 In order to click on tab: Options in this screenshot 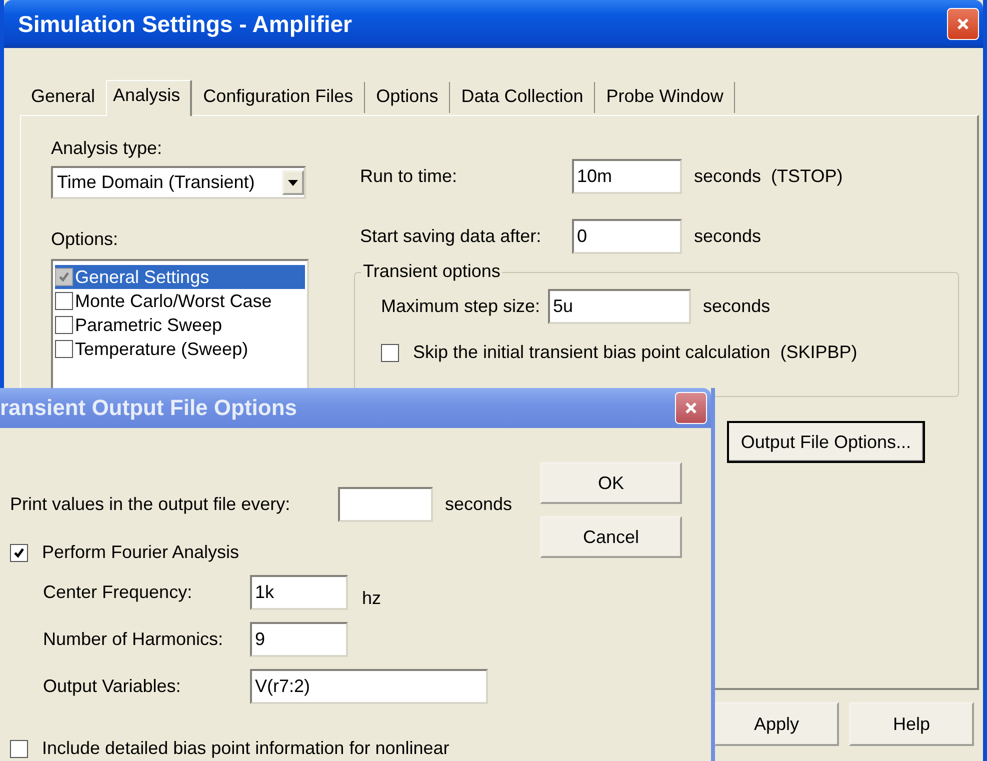, I will do `click(407, 97)`.